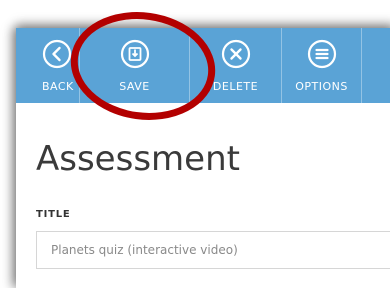  I want to click on chevron-left-circle-icon, so click(57, 54).